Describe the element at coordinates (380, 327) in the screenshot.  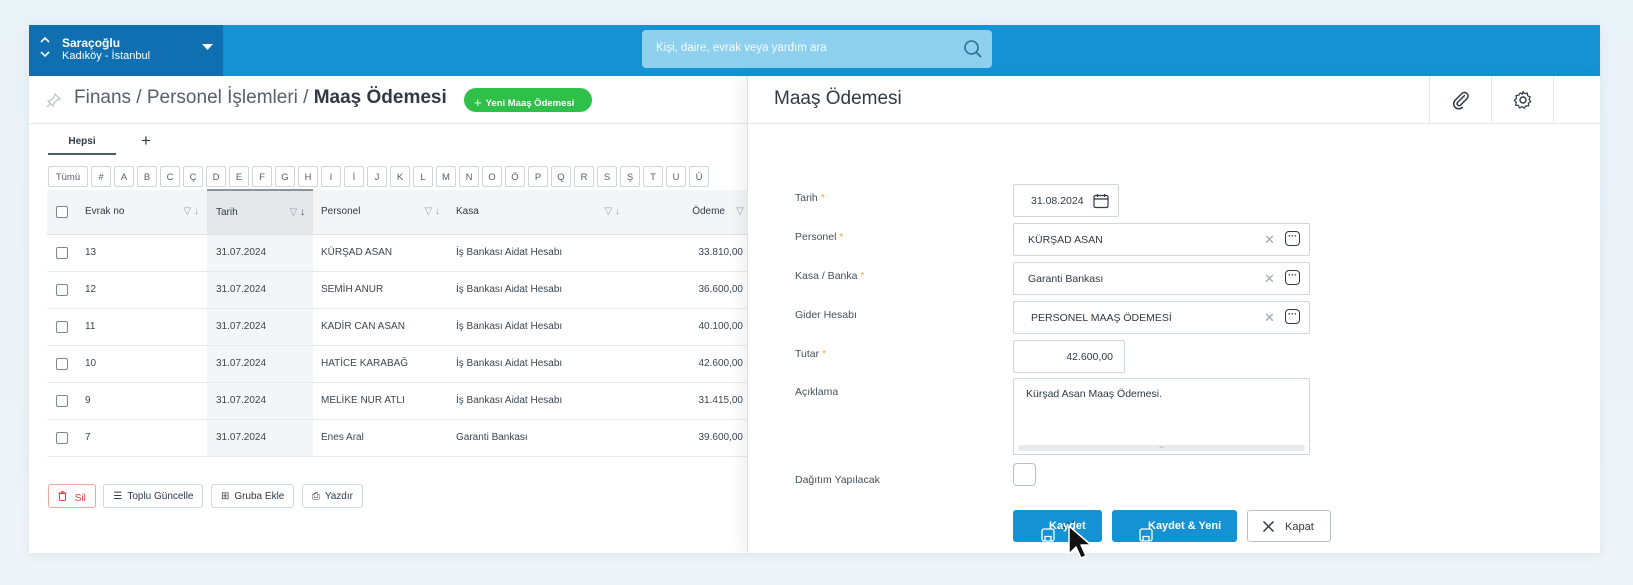
I see `cell-personel: KADİR CAN ASAN` at that location.